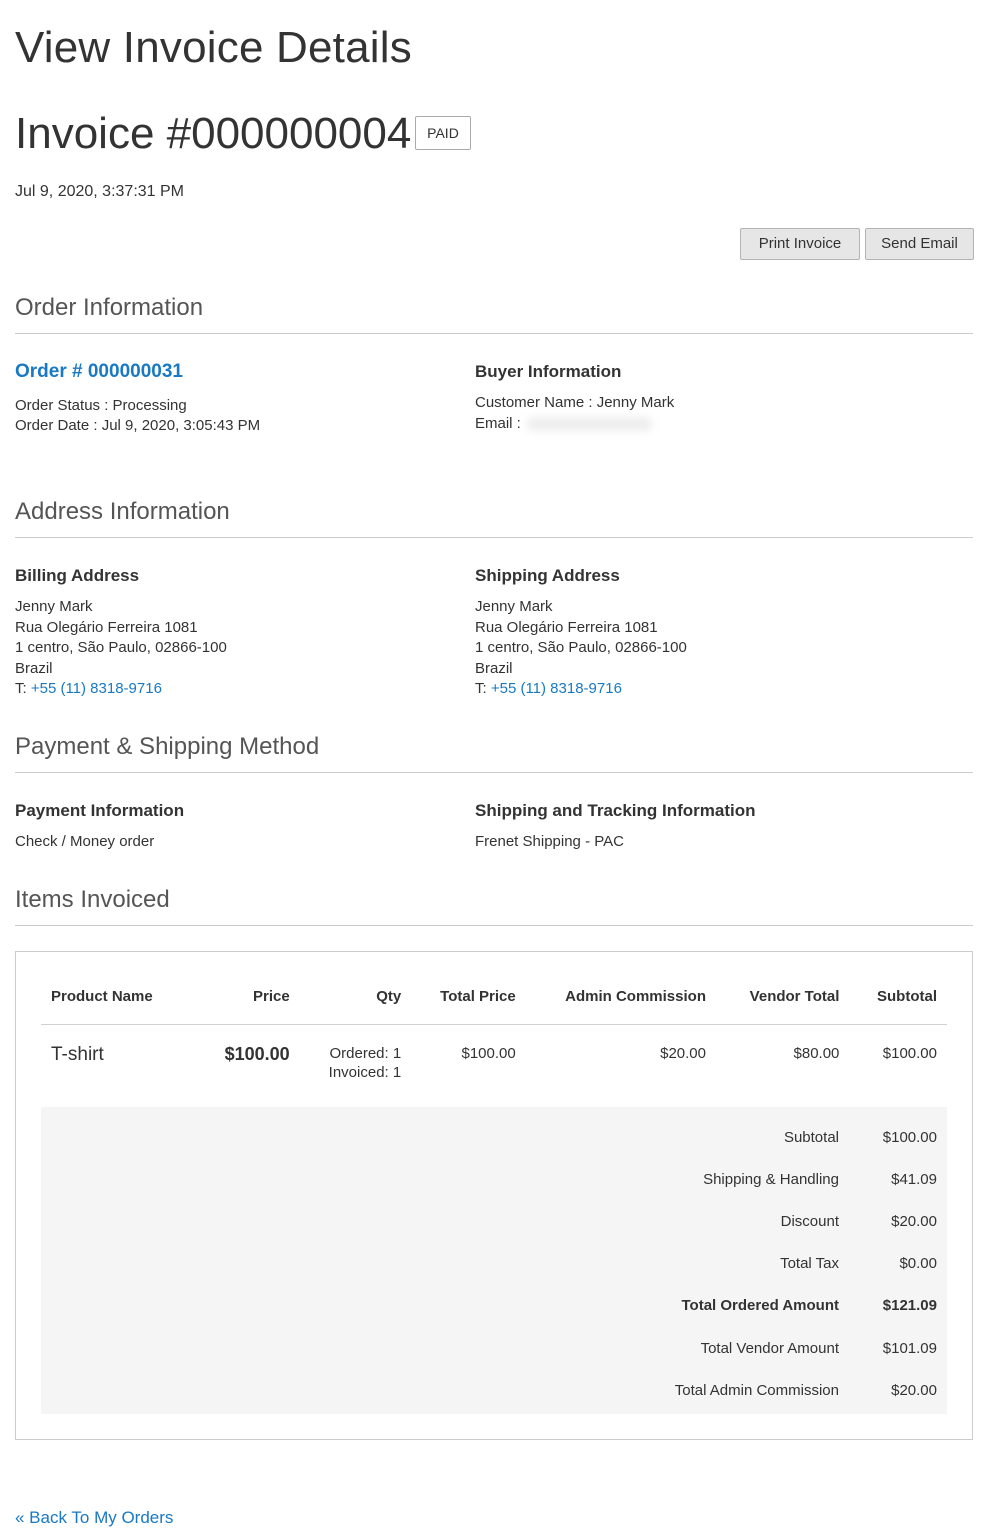 This screenshot has width=985, height=1536. I want to click on billing-name: Jenny Mark, so click(54, 606).